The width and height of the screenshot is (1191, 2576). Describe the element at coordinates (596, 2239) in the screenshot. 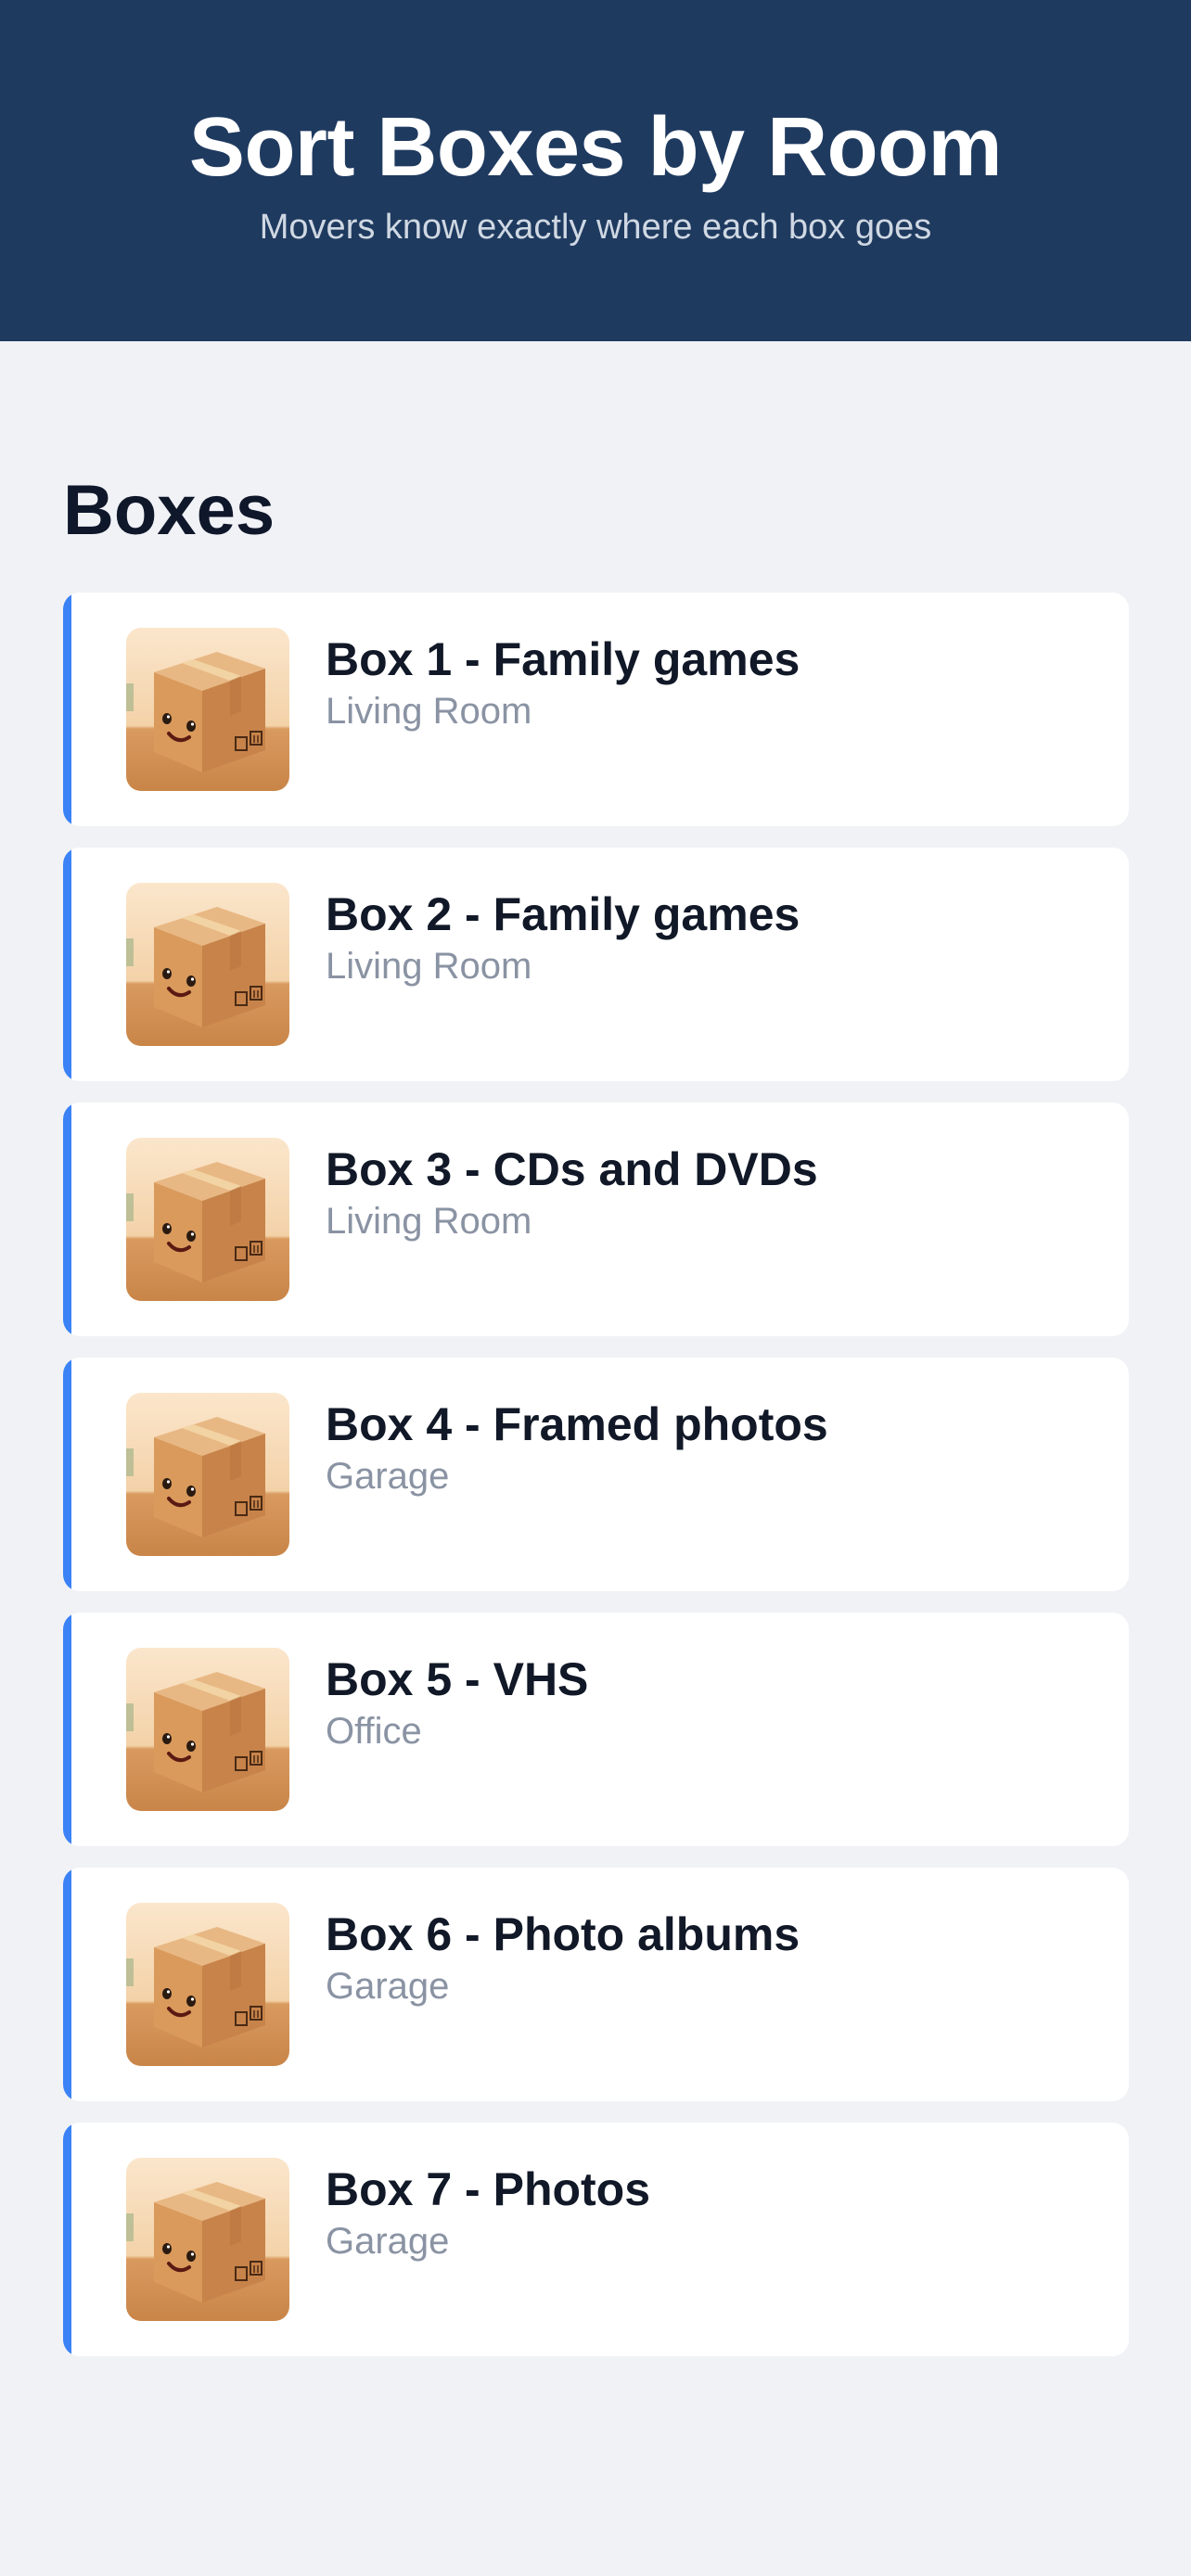

I see `box-card: Box 7 - Photos Garage` at that location.